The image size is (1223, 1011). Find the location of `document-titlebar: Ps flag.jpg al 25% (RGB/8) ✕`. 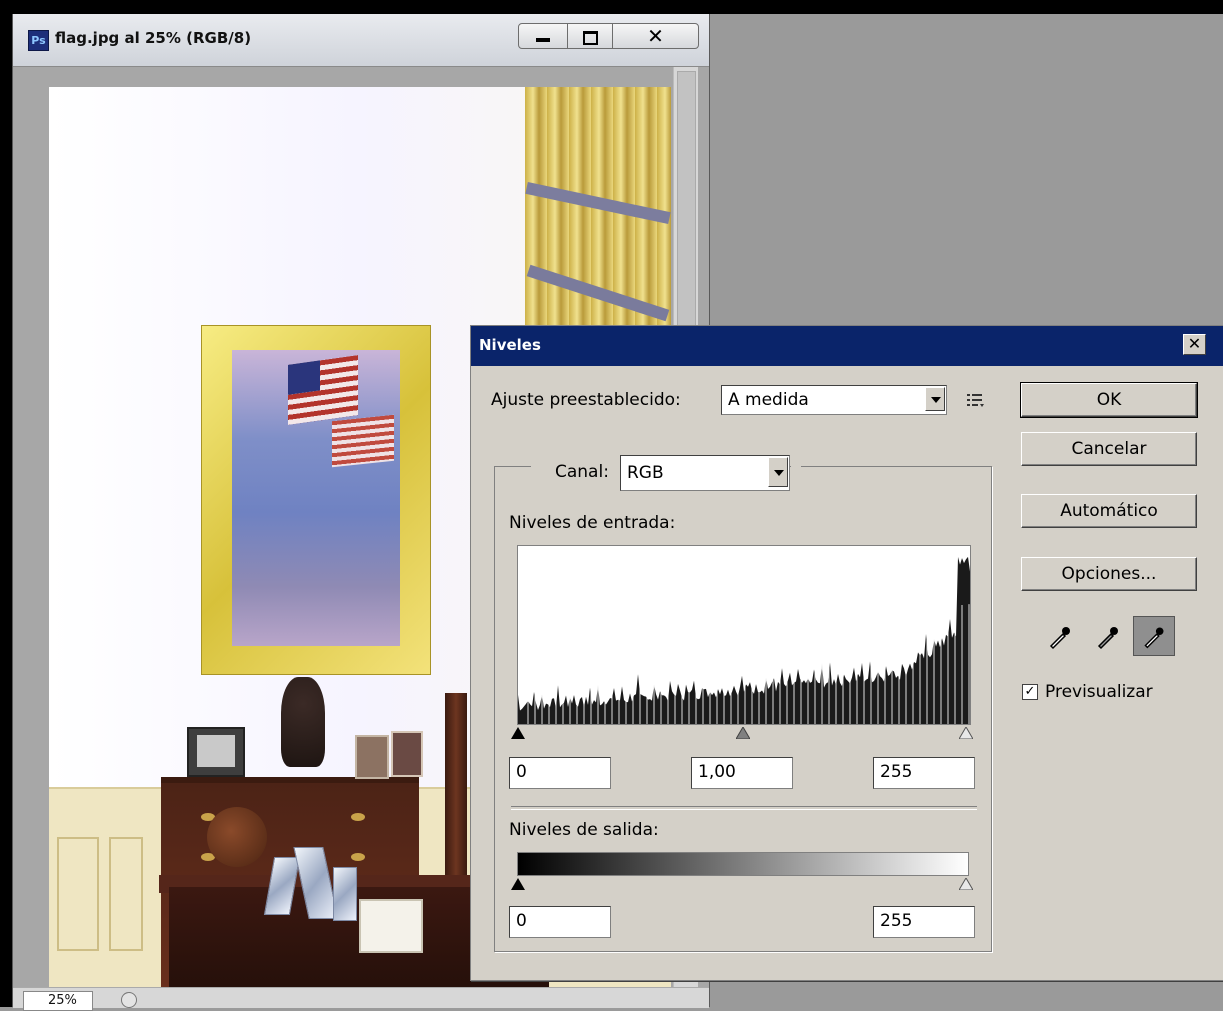

document-titlebar: Ps flag.jpg al 25% (RGB/8) ✕ is located at coordinates (361, 40).